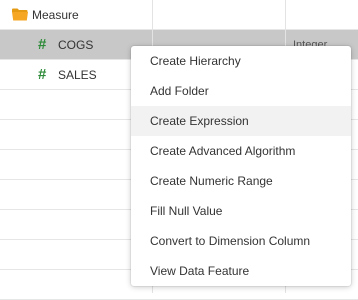 The height and width of the screenshot is (300, 358). Describe the element at coordinates (241, 181) in the screenshot. I see `menu-item-create-numeric-range: Create Numeric Range` at that location.